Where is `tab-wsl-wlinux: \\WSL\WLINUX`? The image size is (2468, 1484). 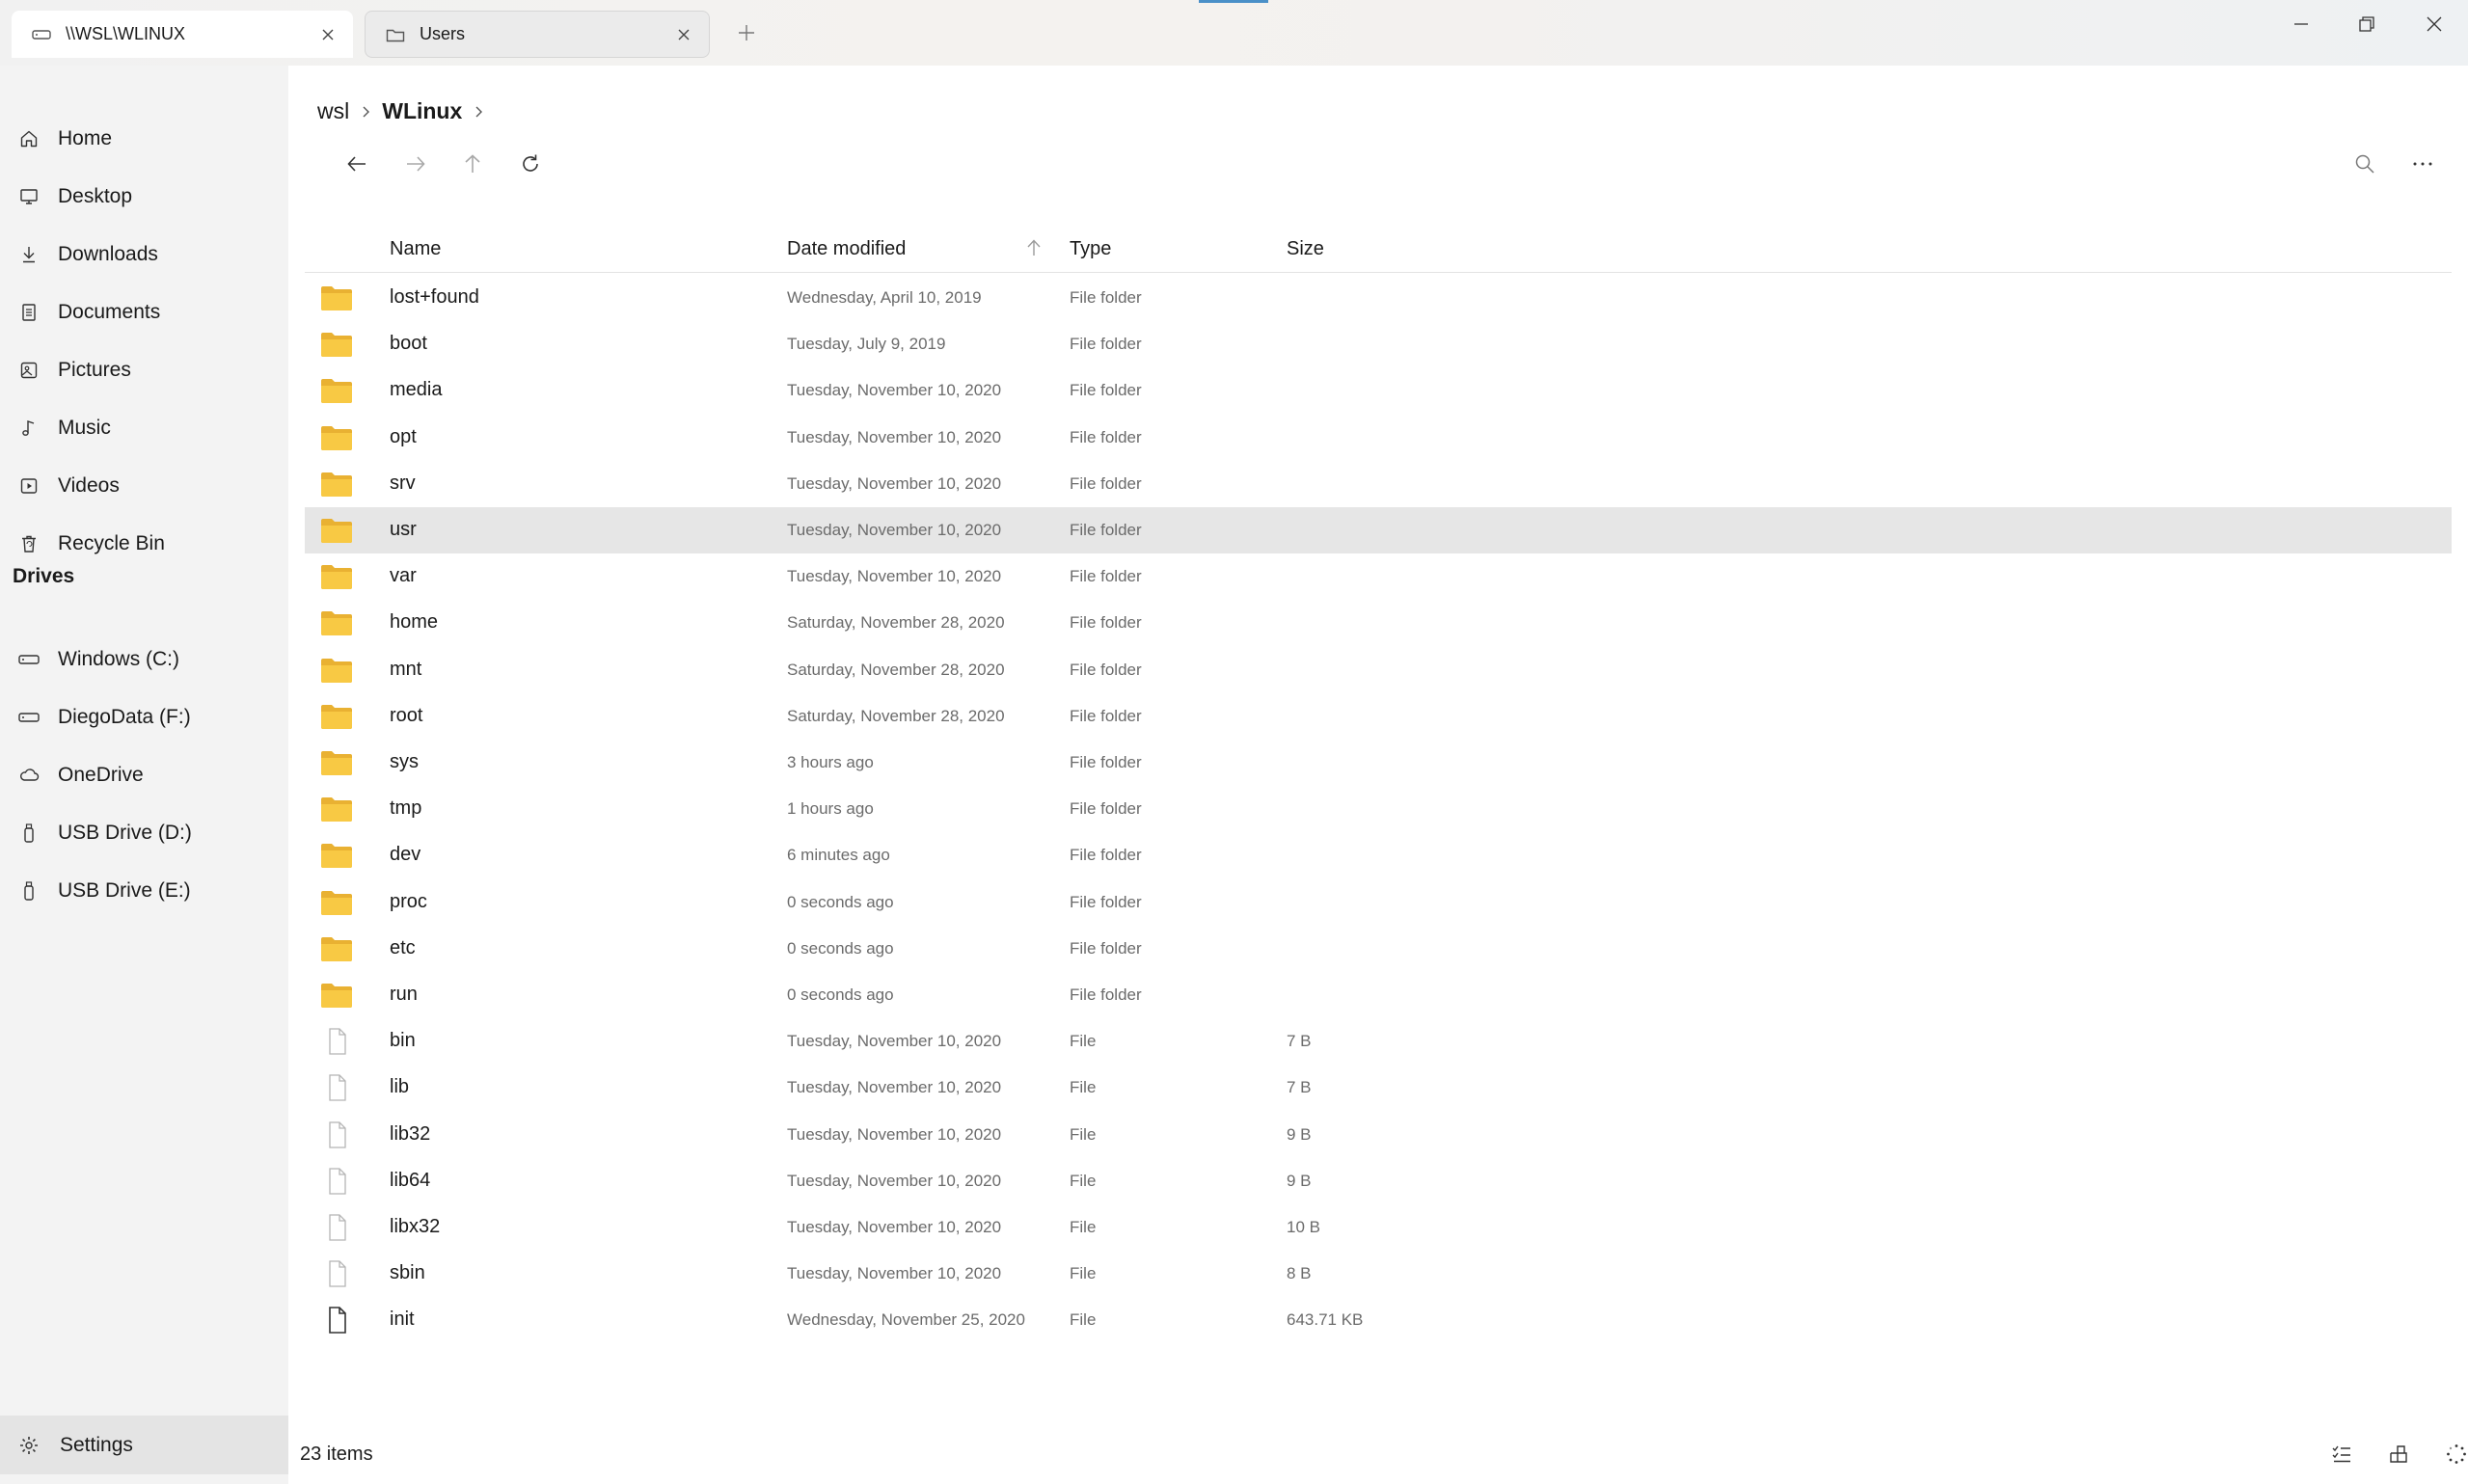 tab-wsl-wlinux: \\WSL\WLINUX is located at coordinates (182, 34).